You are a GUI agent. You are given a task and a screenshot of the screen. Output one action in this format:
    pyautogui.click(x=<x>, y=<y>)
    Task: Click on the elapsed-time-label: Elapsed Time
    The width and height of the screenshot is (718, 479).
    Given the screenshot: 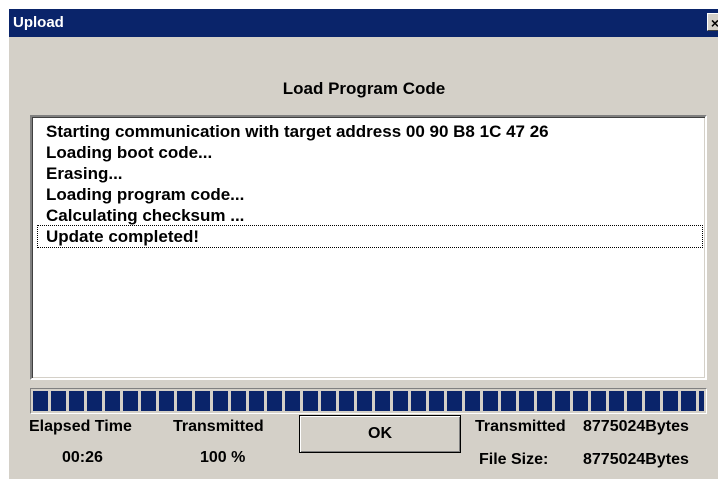 What is the action you would take?
    pyautogui.click(x=80, y=426)
    